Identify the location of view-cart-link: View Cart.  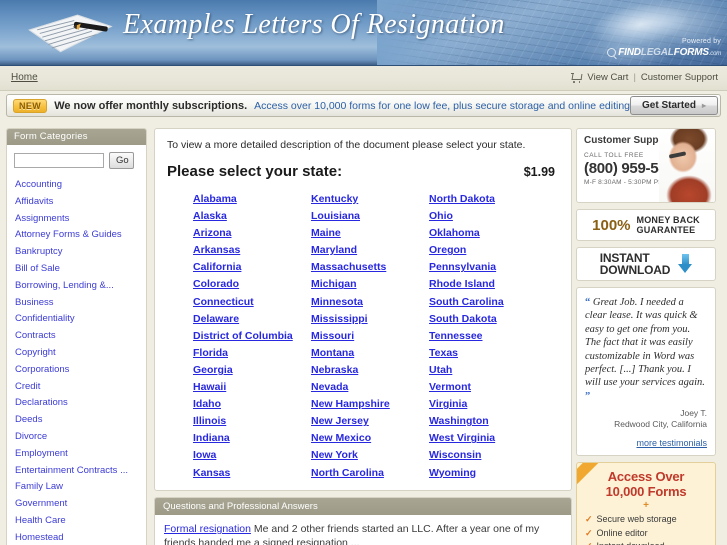
(607, 77).